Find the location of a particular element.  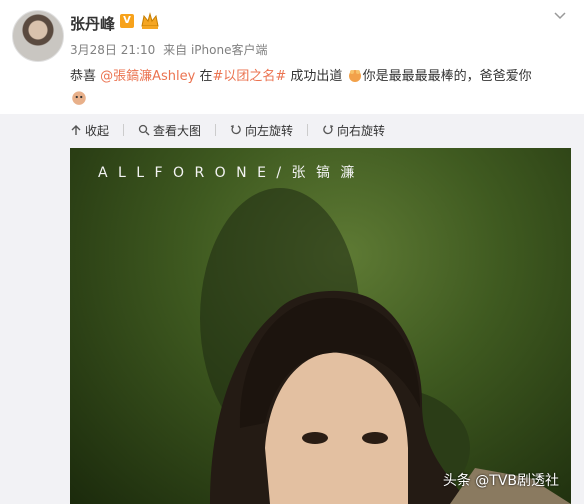

sticker-emoji-icon is located at coordinates (79, 98).